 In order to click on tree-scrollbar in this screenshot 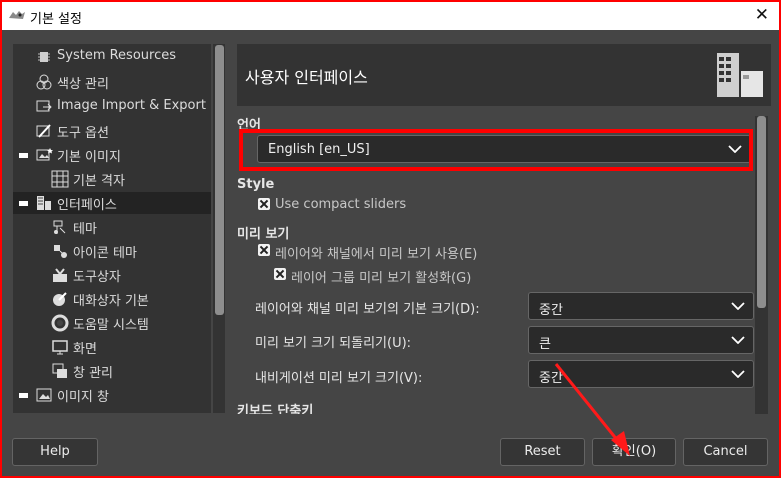, I will do `click(219, 228)`.